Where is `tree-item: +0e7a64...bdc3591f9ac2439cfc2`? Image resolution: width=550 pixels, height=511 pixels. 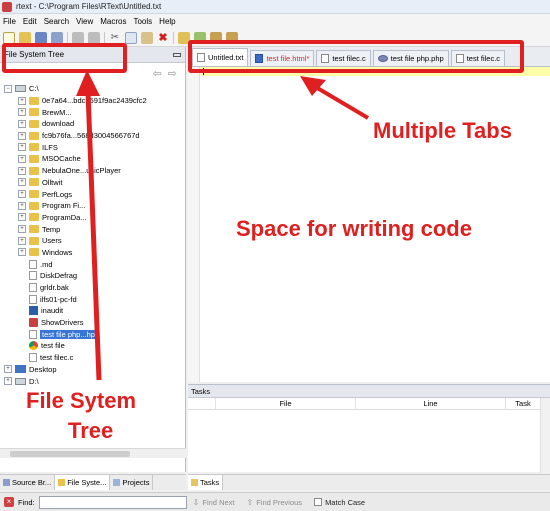 tree-item: +0e7a64...bdc3591f9ac2439cfc2 is located at coordinates (93, 101).